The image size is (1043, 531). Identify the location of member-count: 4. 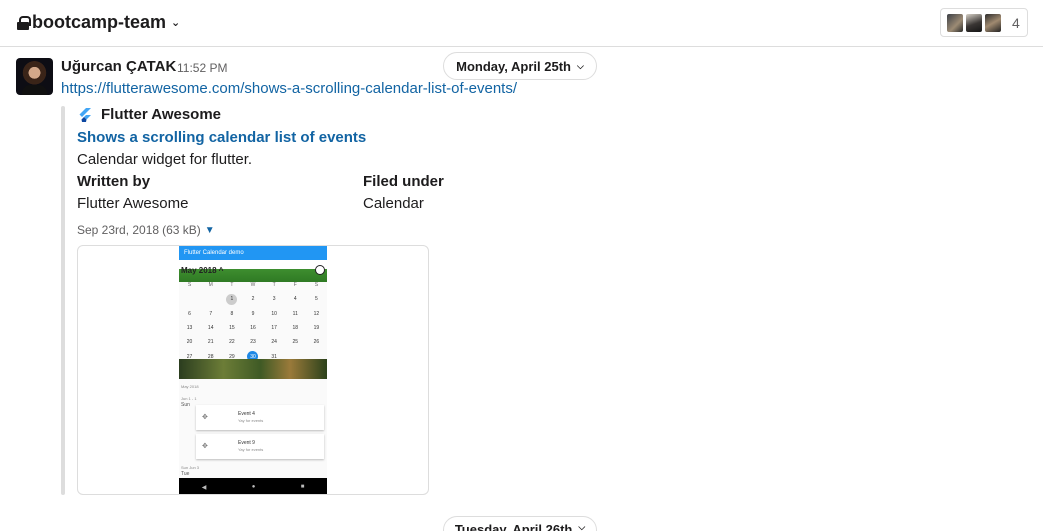
(1016, 22).